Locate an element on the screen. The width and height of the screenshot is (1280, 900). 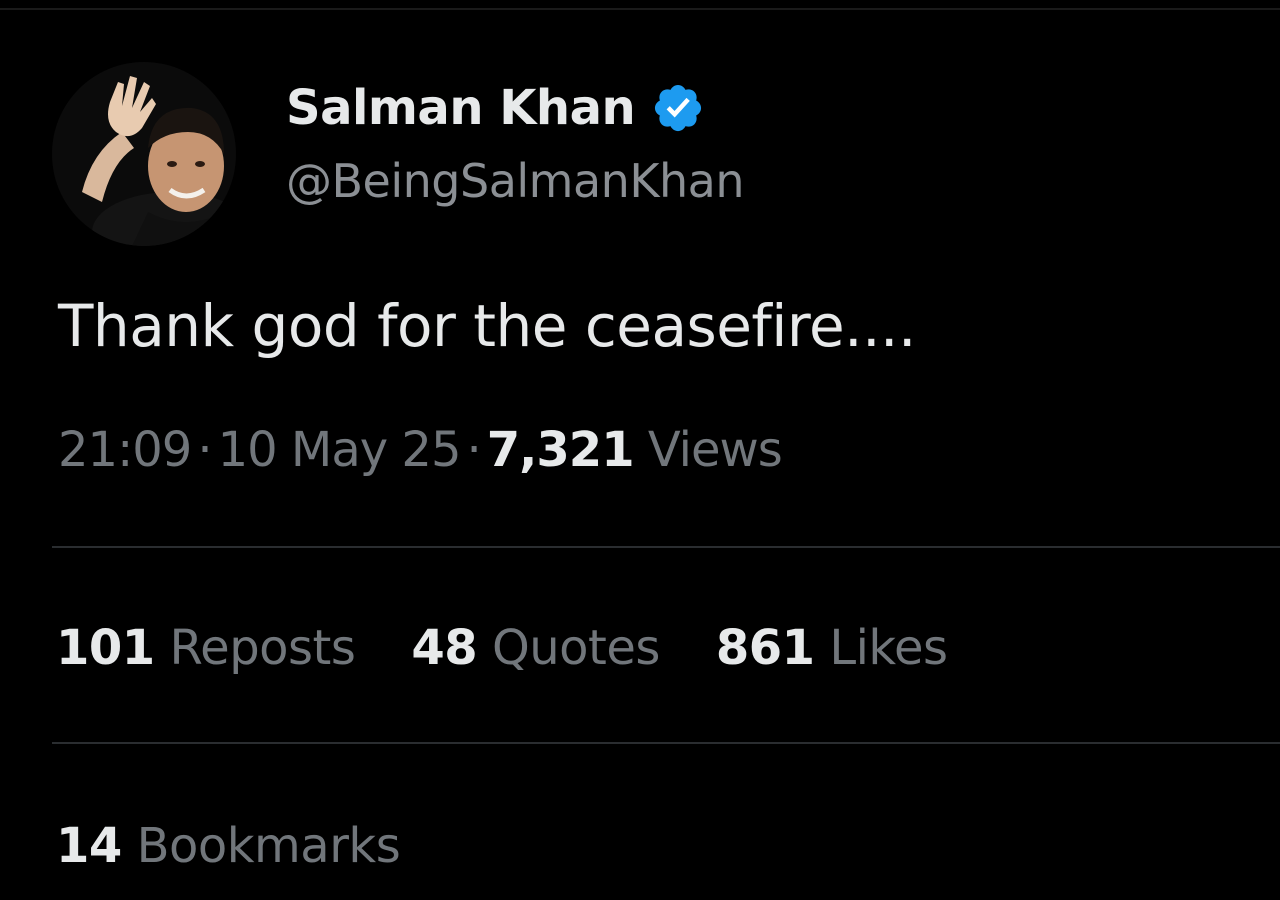
bookmarks-count: 14 is located at coordinates (89, 846).